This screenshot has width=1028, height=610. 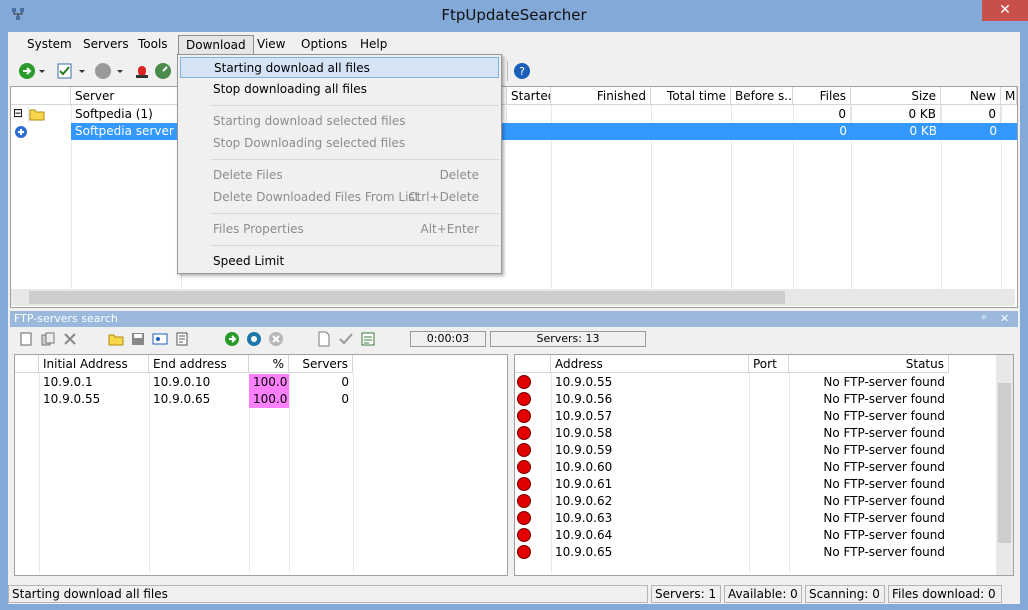 I want to click on table-row: 10.9.0.64 No FTP-server found, so click(x=755, y=535).